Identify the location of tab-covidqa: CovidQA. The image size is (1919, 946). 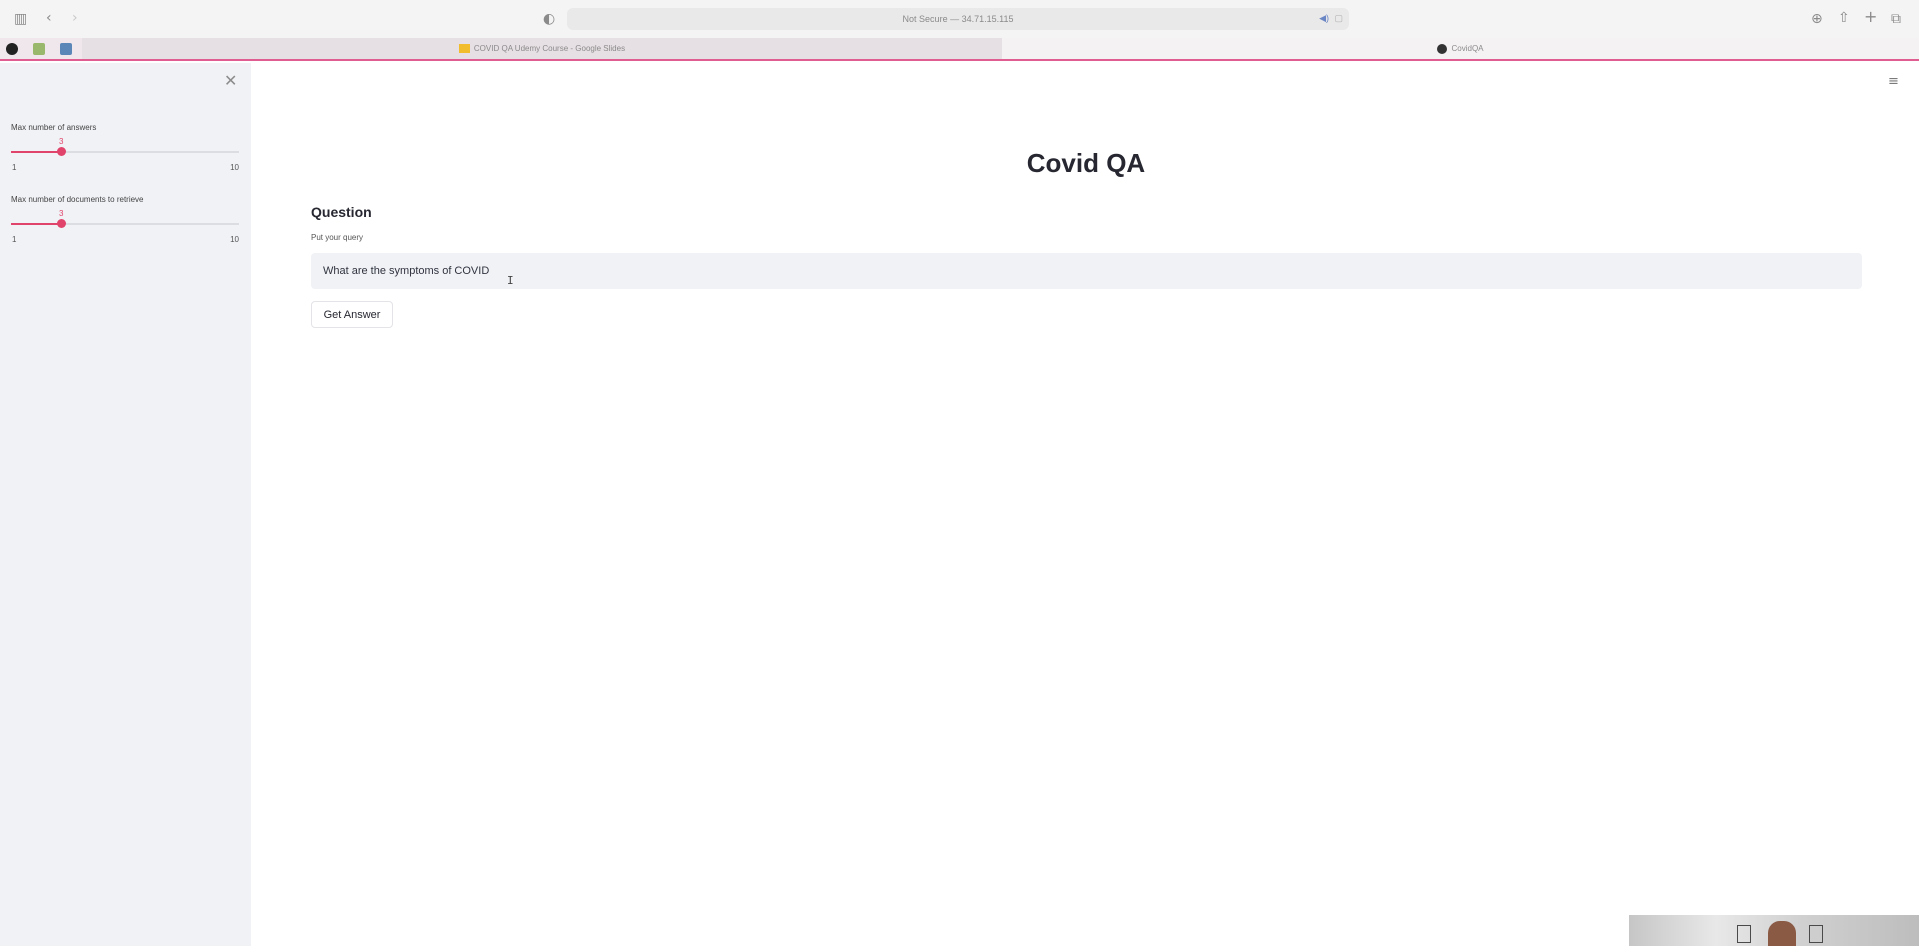
(1460, 48).